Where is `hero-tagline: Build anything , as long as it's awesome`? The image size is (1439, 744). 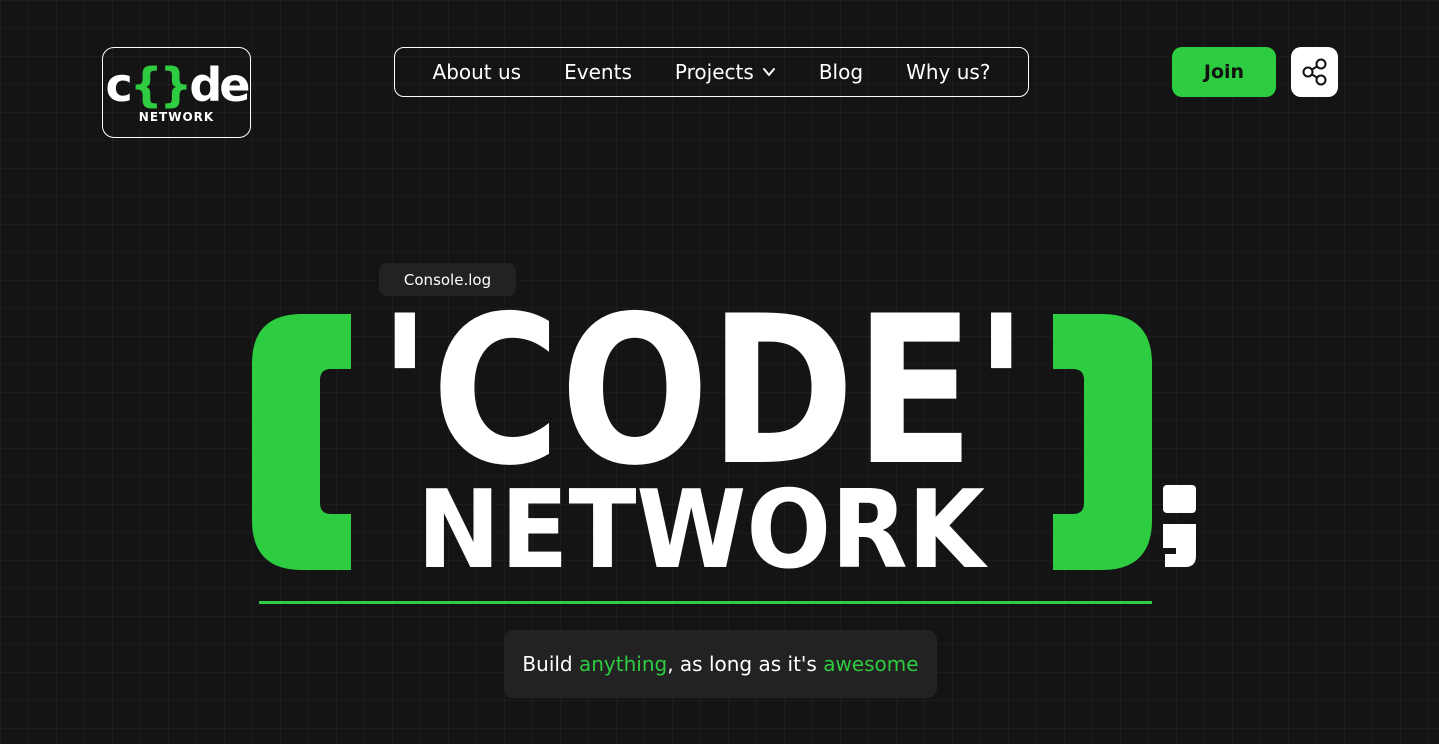 hero-tagline: Build anything , as long as it's awesome is located at coordinates (720, 664).